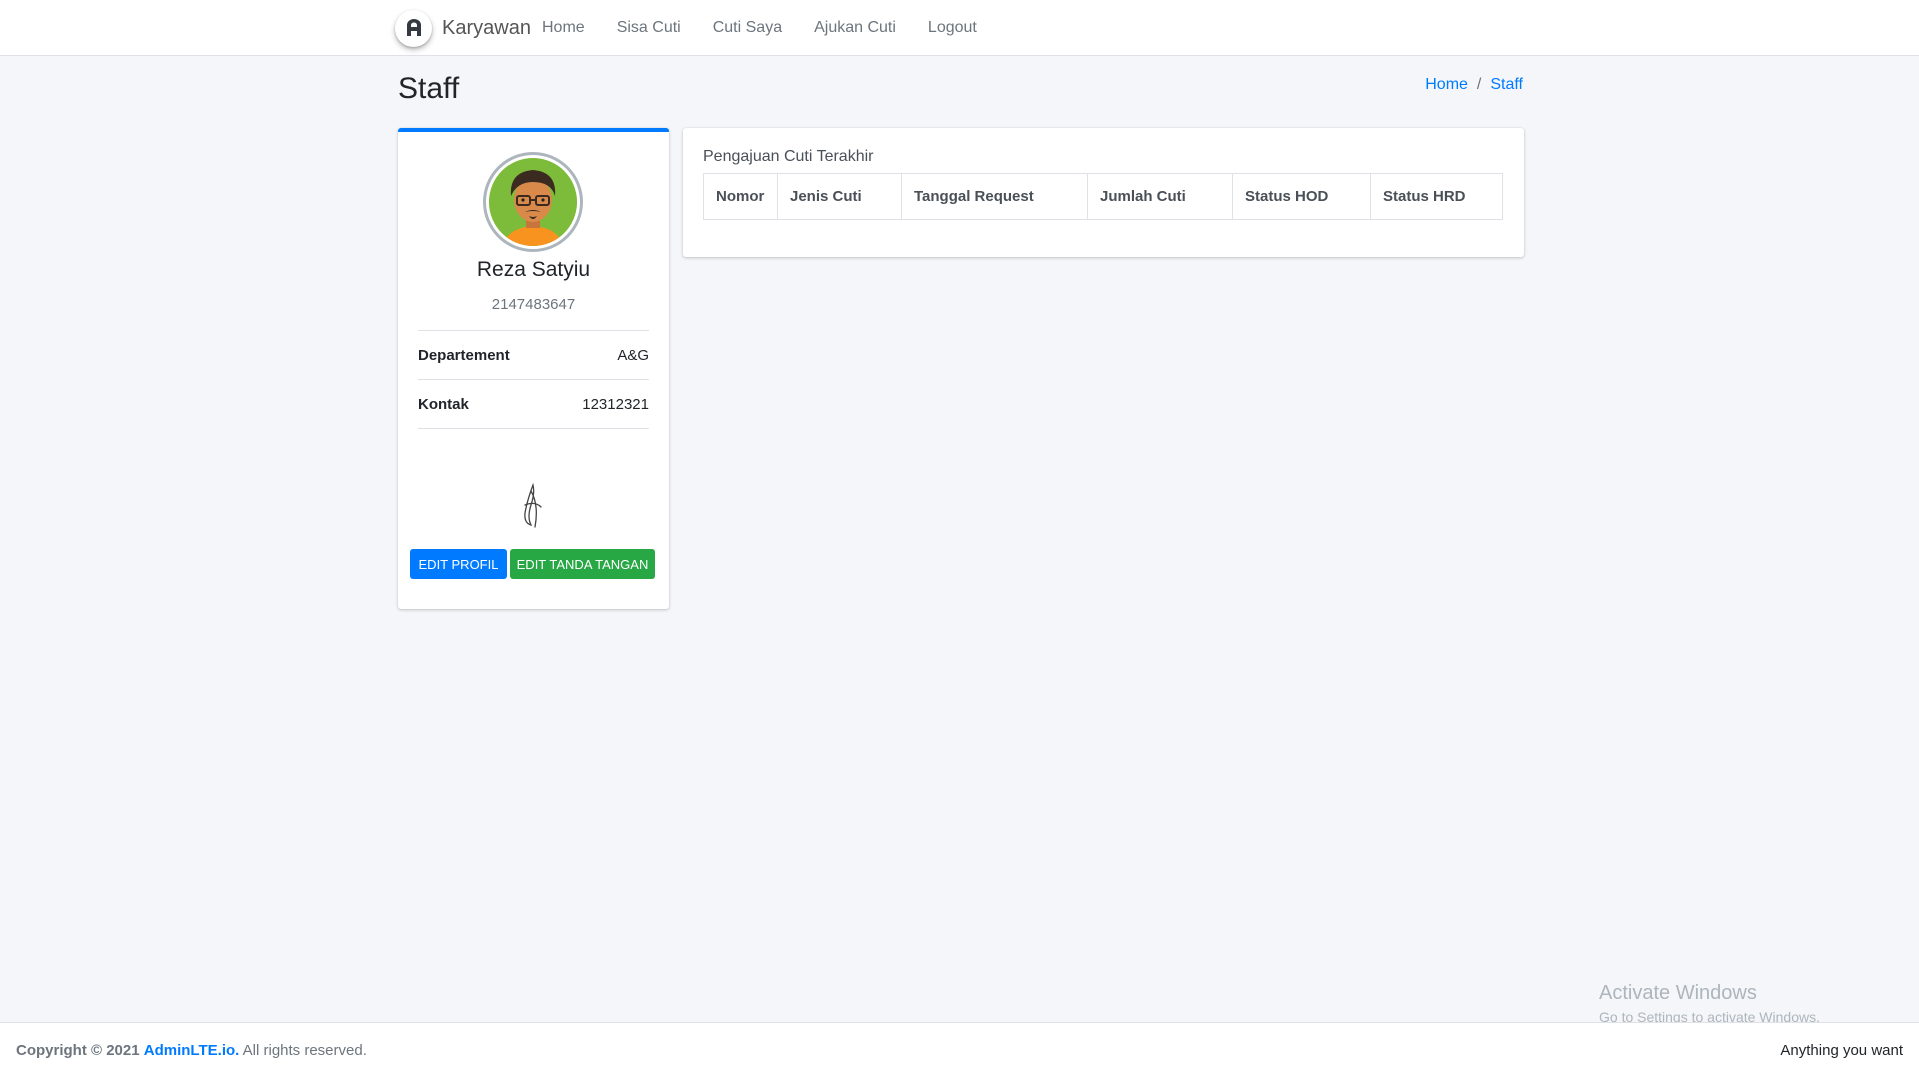 The width and height of the screenshot is (1919, 1078). Describe the element at coordinates (464, 355) in the screenshot. I see `info-label-departement: Departement` at that location.